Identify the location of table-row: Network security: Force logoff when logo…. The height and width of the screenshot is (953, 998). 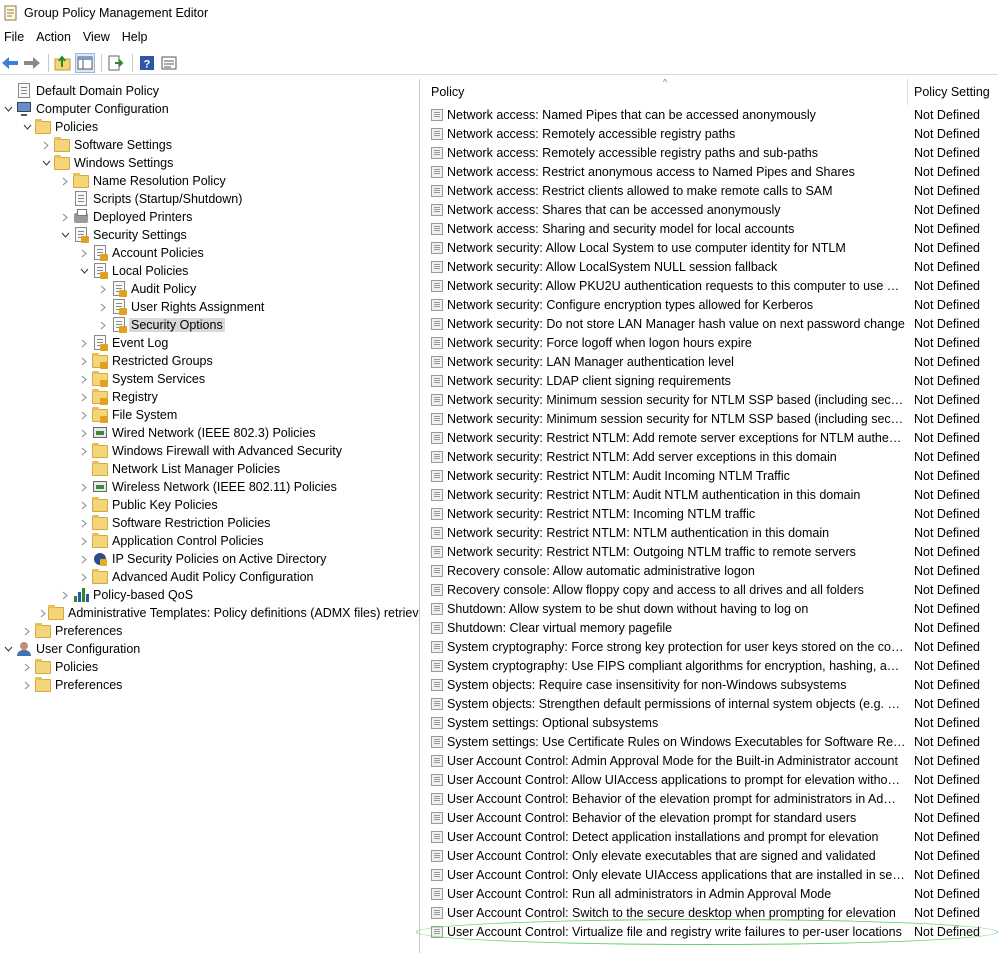
(710, 342).